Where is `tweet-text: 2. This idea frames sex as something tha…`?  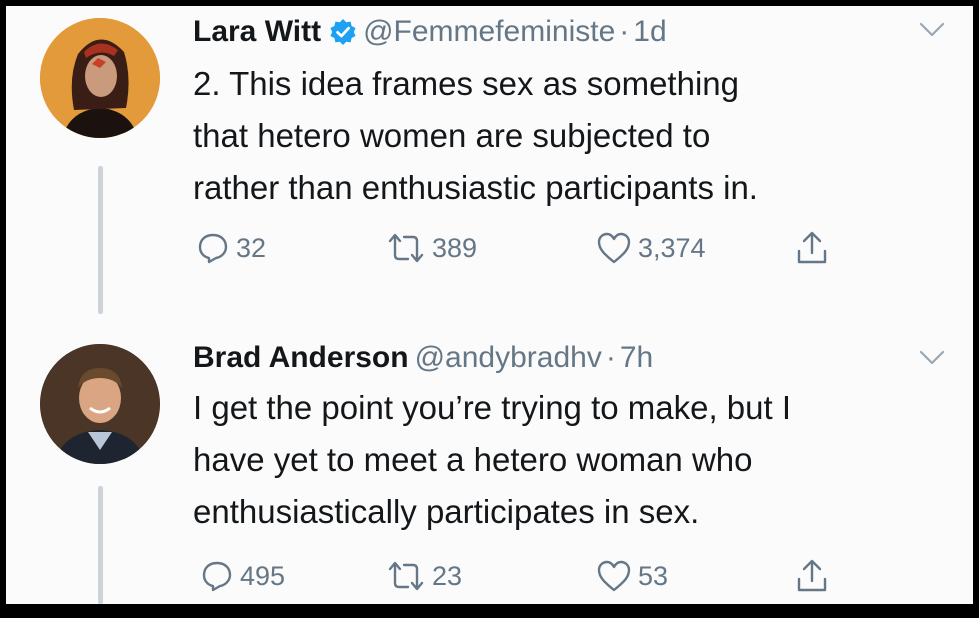
tweet-text: 2. This idea frames sex as something tha… is located at coordinates (475, 135).